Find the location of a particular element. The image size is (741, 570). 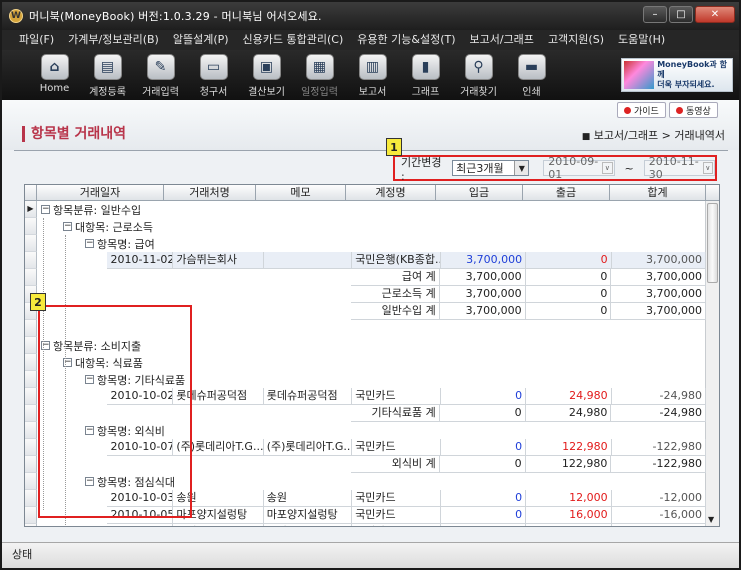

withdrawal-cell: 122,980 is located at coordinates (569, 447).